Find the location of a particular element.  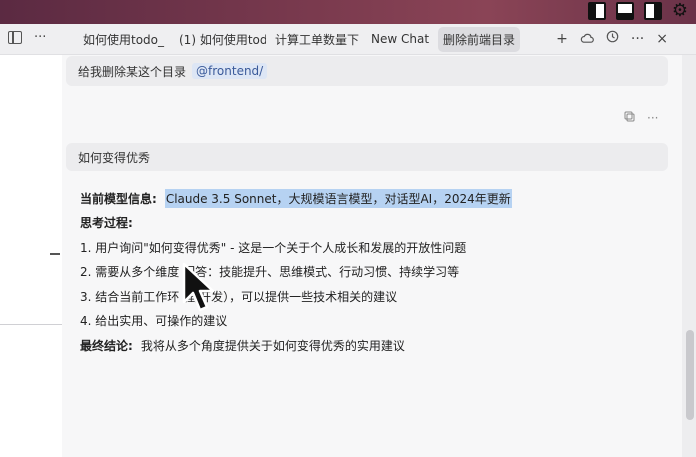

more-menu-button: ··· is located at coordinates (40, 37).